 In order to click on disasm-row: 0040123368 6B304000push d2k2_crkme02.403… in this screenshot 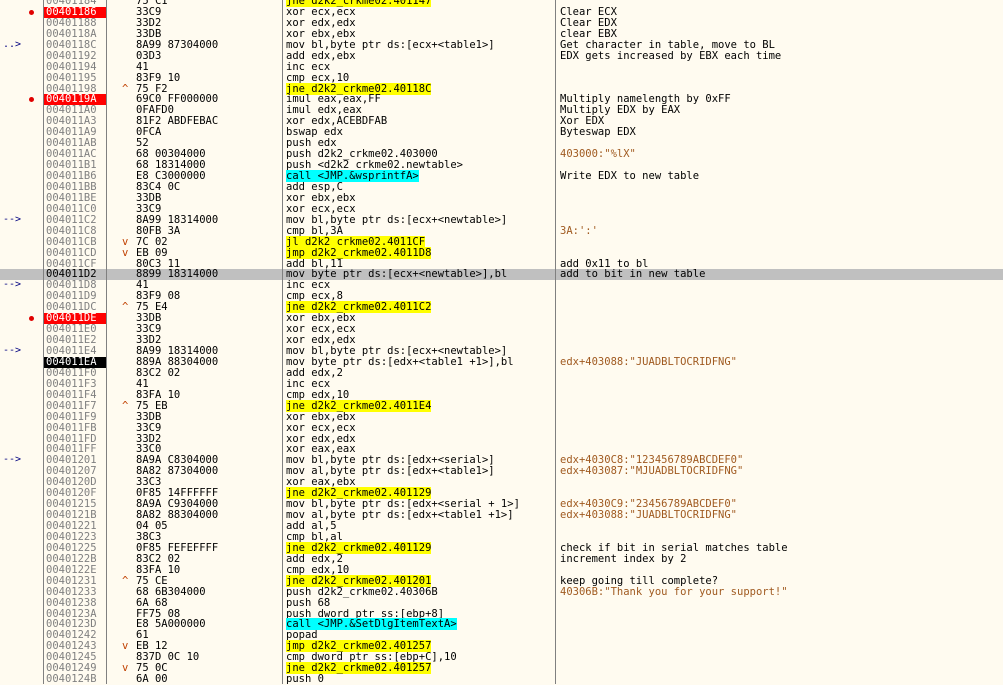, I will do `click(501, 592)`.